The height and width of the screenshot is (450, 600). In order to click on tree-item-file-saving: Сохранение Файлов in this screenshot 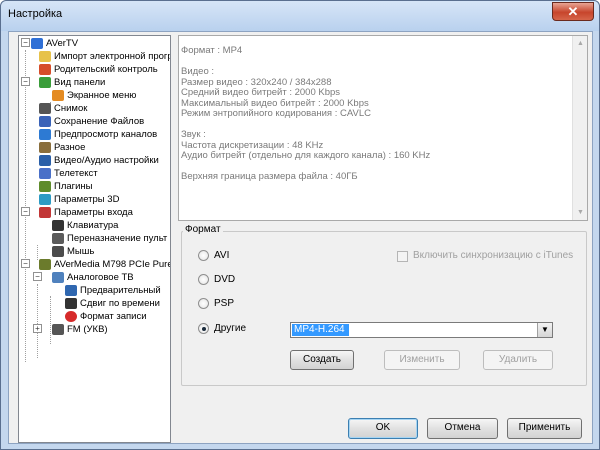, I will do `click(104, 121)`.